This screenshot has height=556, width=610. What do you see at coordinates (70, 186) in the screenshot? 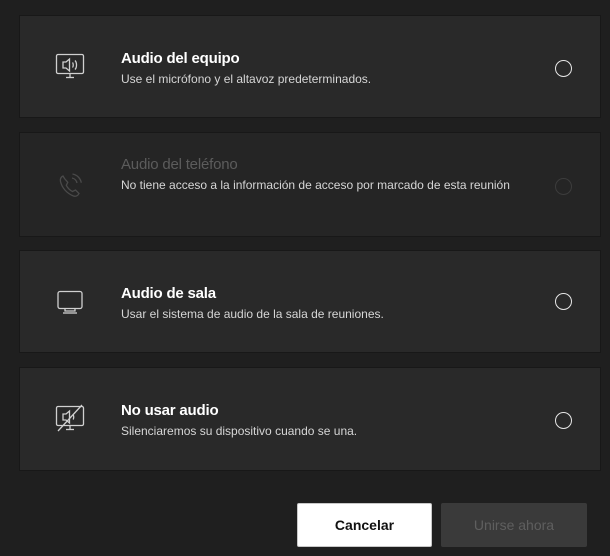
I see `phone-audio-icon` at bounding box center [70, 186].